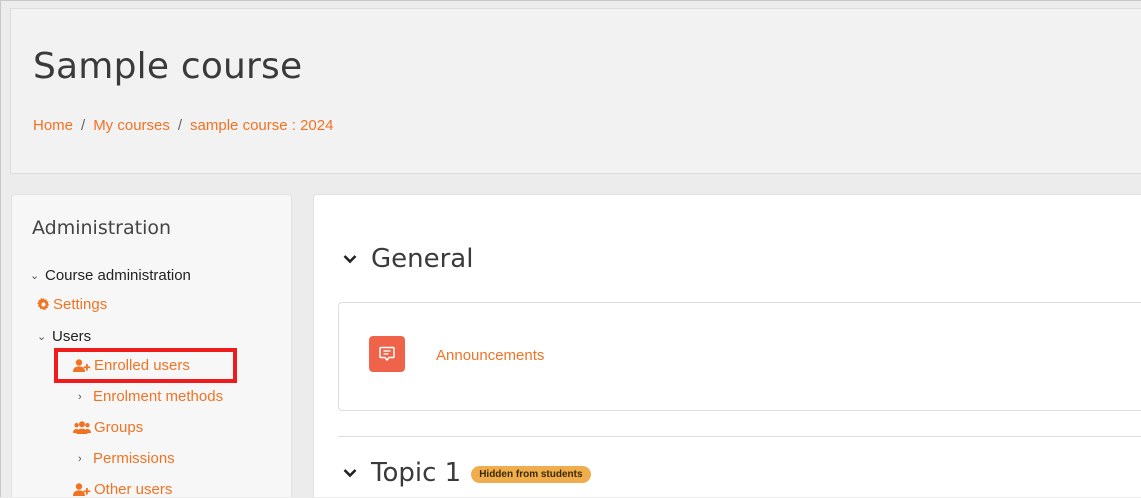 The height and width of the screenshot is (498, 1141). I want to click on settings-link: Settings, so click(72, 304).